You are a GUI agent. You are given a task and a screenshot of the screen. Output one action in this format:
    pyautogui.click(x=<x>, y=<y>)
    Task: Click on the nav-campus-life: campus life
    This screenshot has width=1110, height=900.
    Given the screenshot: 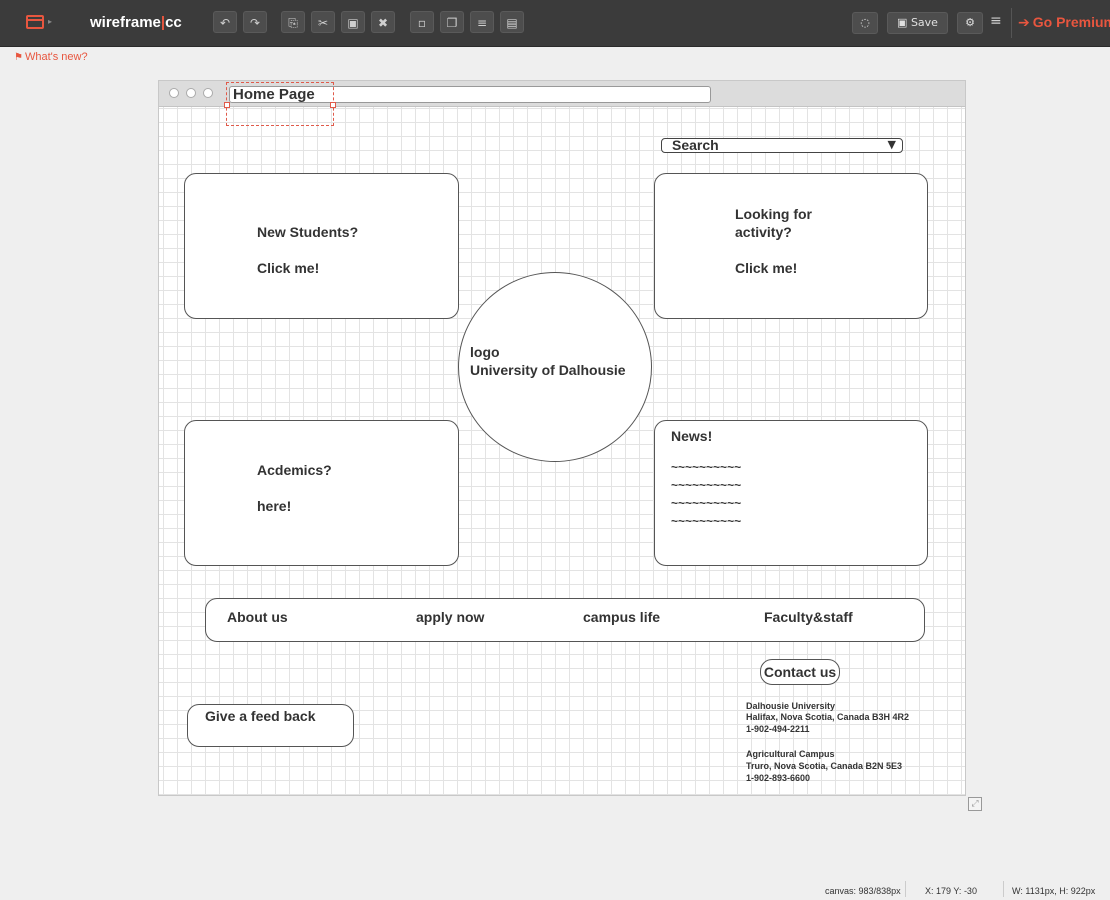 What is the action you would take?
    pyautogui.click(x=621, y=617)
    